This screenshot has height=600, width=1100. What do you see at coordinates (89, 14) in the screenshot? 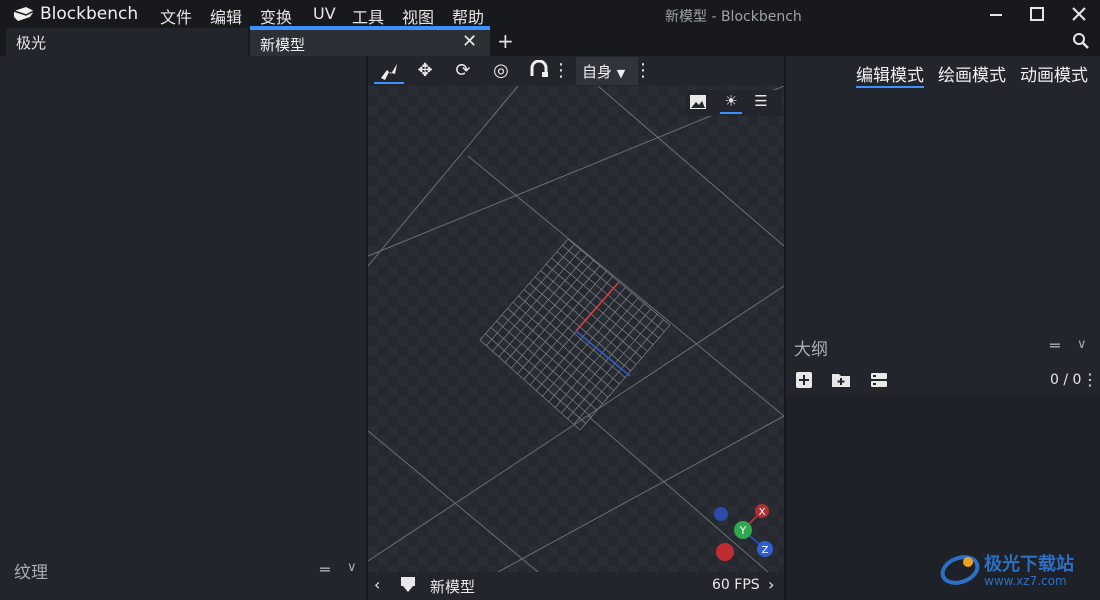
I see `app-name: Blockbench` at bounding box center [89, 14].